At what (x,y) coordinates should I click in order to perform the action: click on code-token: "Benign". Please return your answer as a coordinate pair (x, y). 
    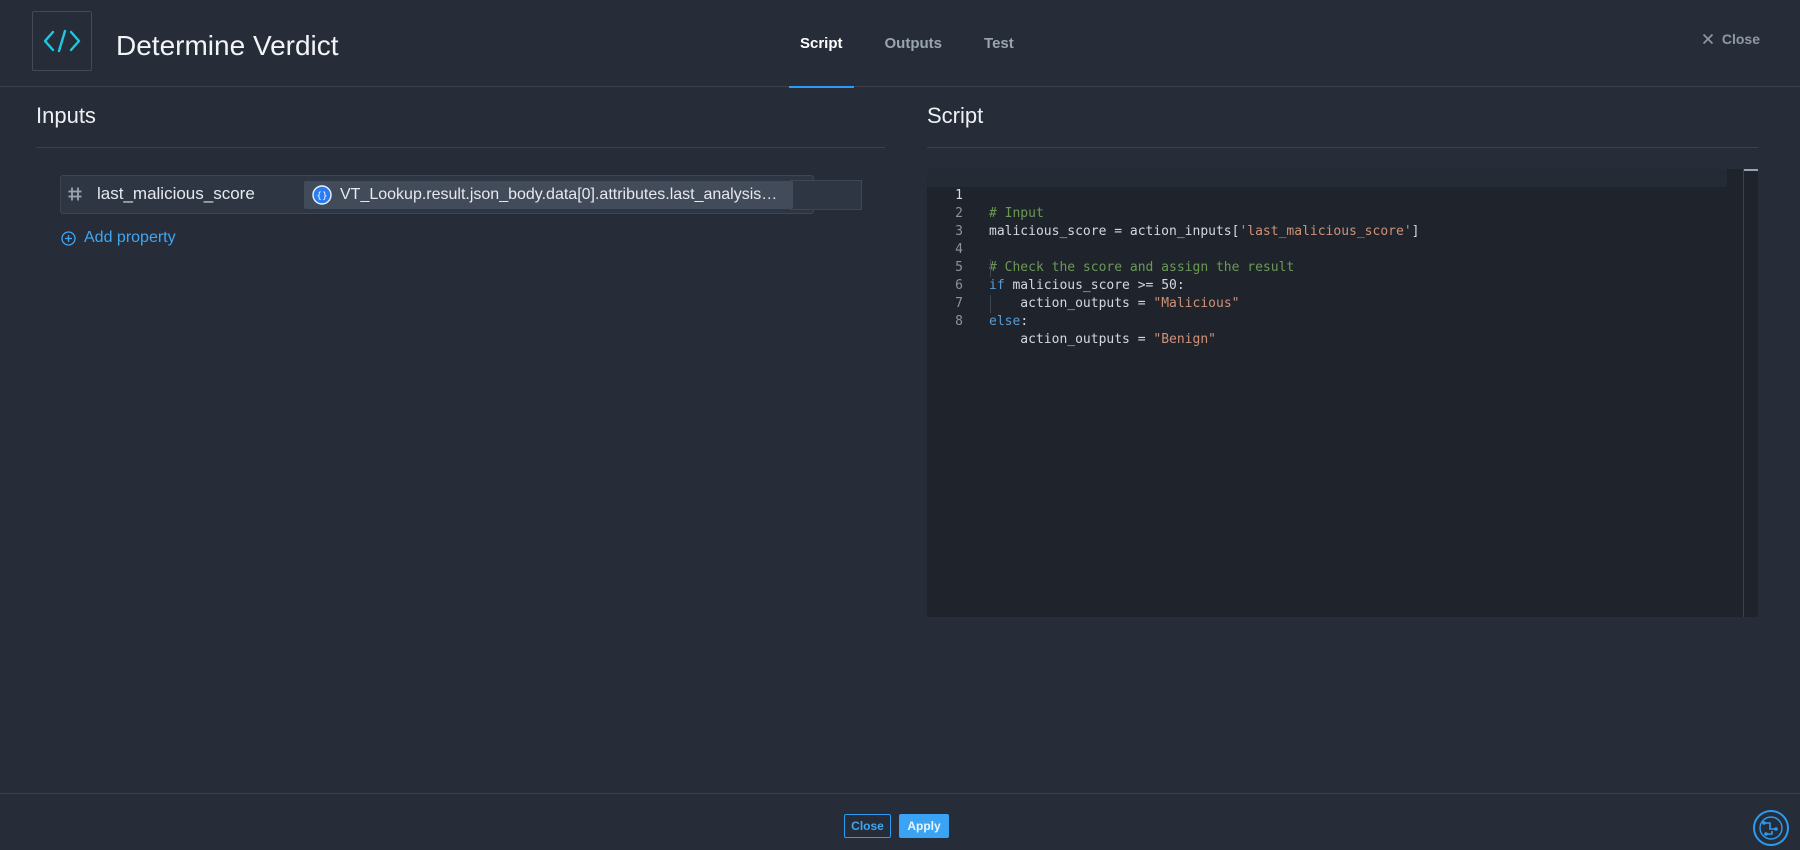
    Looking at the image, I should click on (1184, 339).